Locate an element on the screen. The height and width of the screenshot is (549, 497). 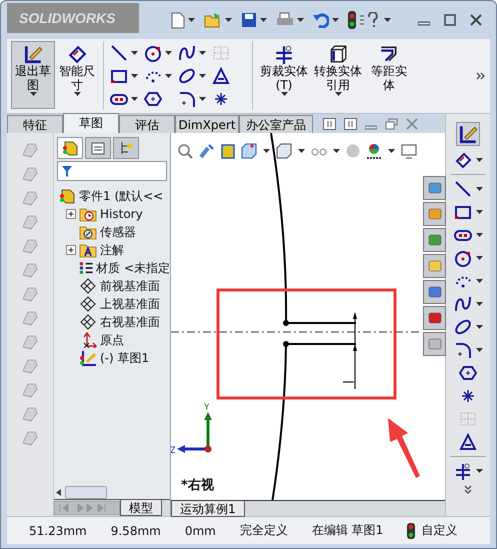
ribbon-tab: 办公室产品 is located at coordinates (276, 124).